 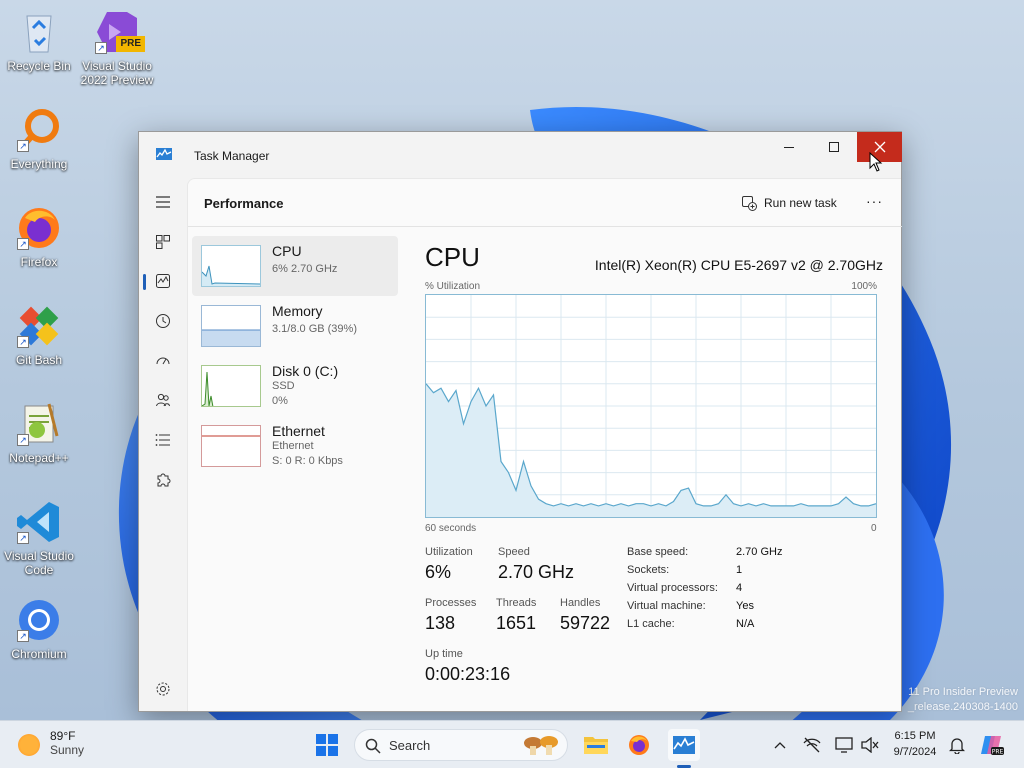 I want to click on spec-value: Yes, so click(x=745, y=606).